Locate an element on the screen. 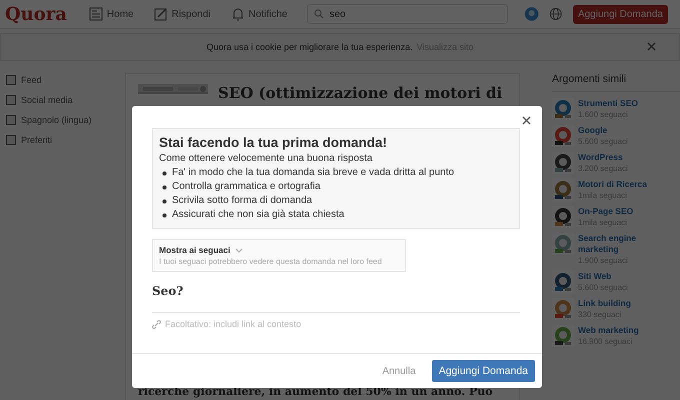 Image resolution: width=680 pixels, height=400 pixels. logo: Quora is located at coordinates (36, 14).